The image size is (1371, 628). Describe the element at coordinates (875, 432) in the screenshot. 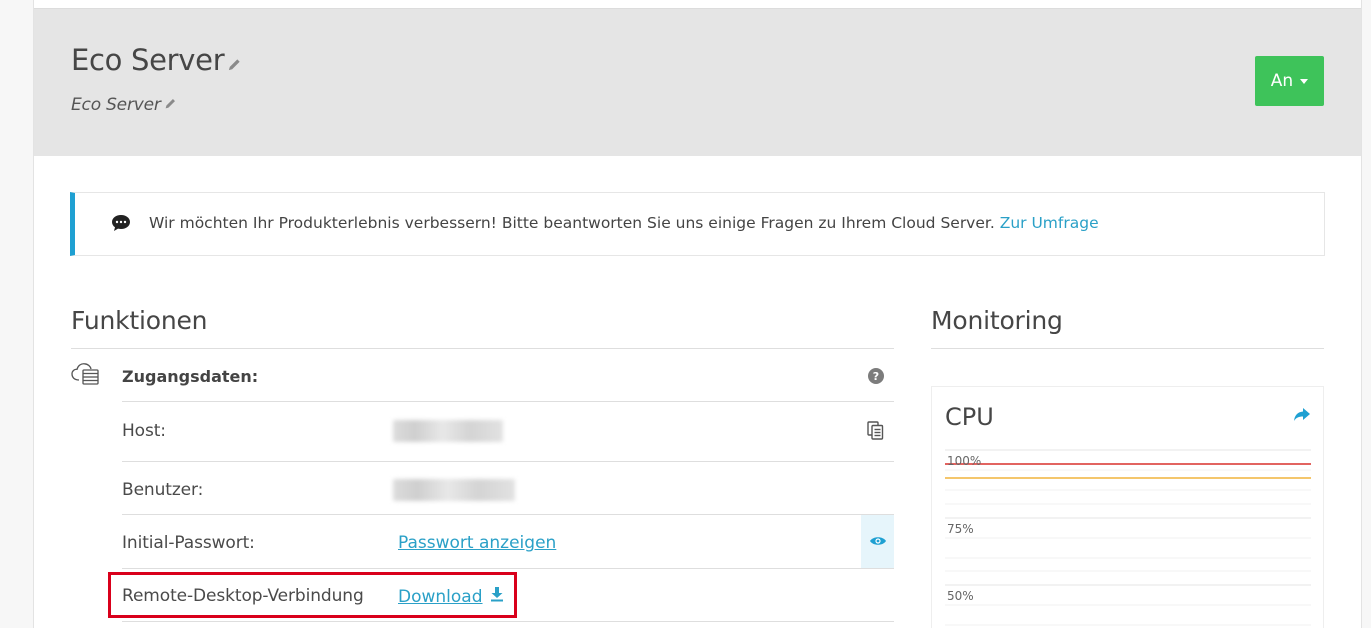

I see `copy-icon` at that location.